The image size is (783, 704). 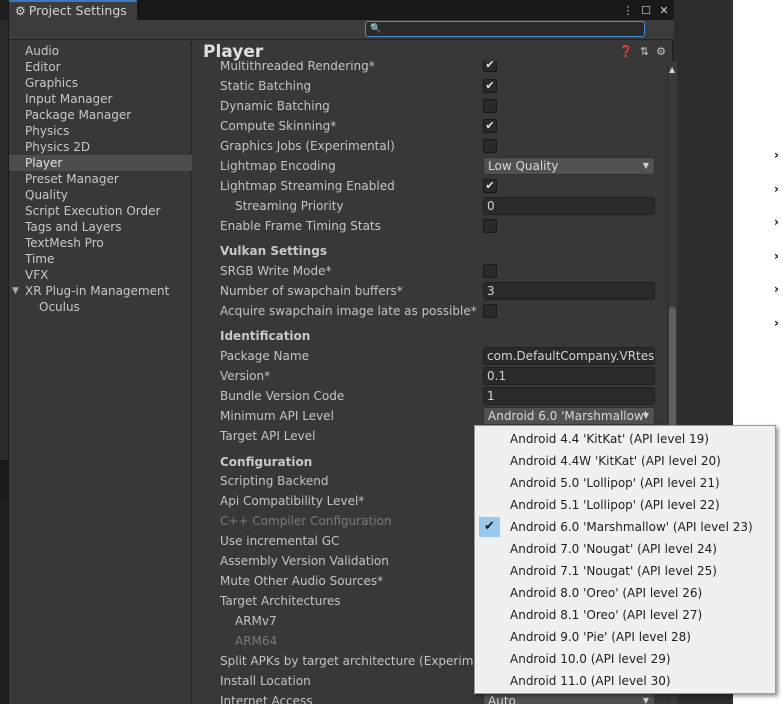 I want to click on search-input: 🔍, so click(x=505, y=29).